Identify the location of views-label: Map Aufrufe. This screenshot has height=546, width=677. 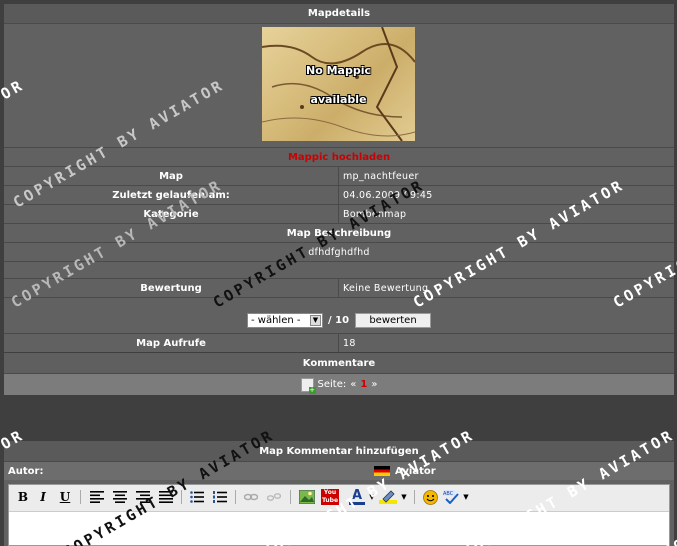
(171, 343).